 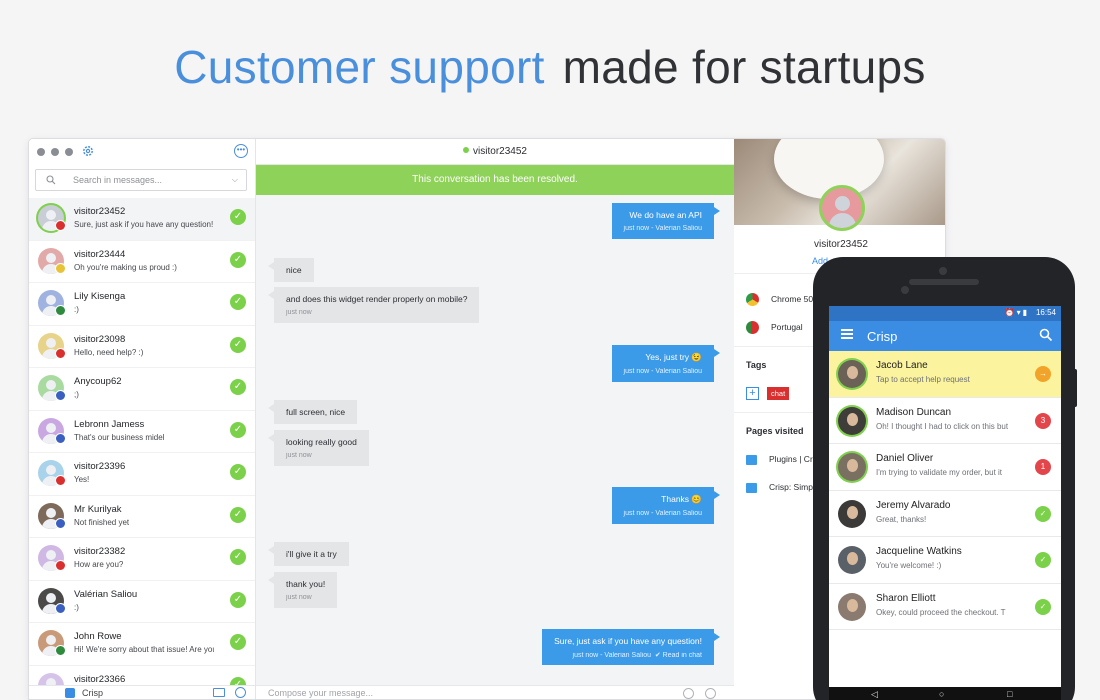 I want to click on message-meta-text: just now - Valerian Saliou, so click(x=662, y=513).